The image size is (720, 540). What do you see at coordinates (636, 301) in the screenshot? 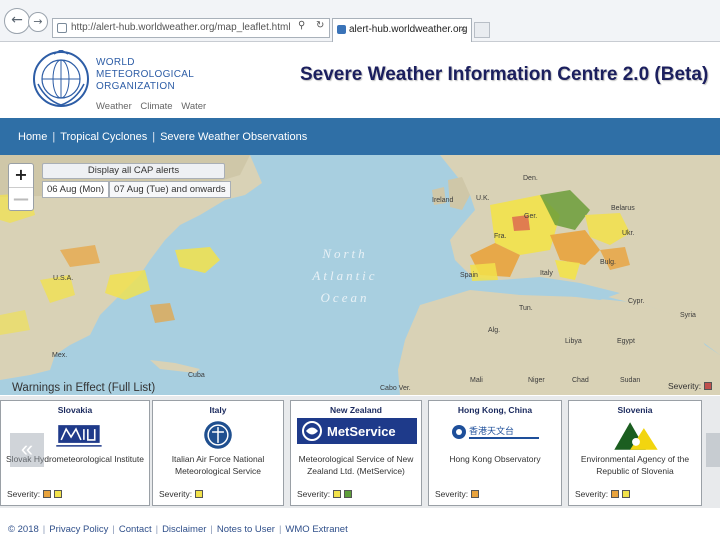
I see `map-label: Cypr.` at bounding box center [636, 301].